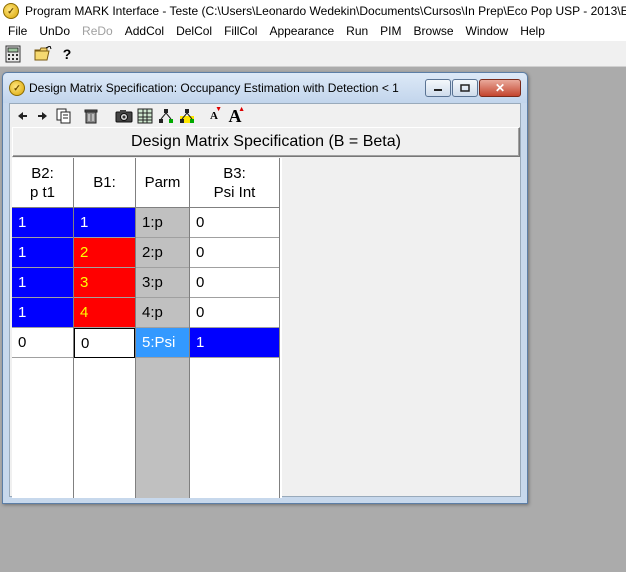  What do you see at coordinates (235, 116) in the screenshot?
I see `font-larger-icon: A ▲` at bounding box center [235, 116].